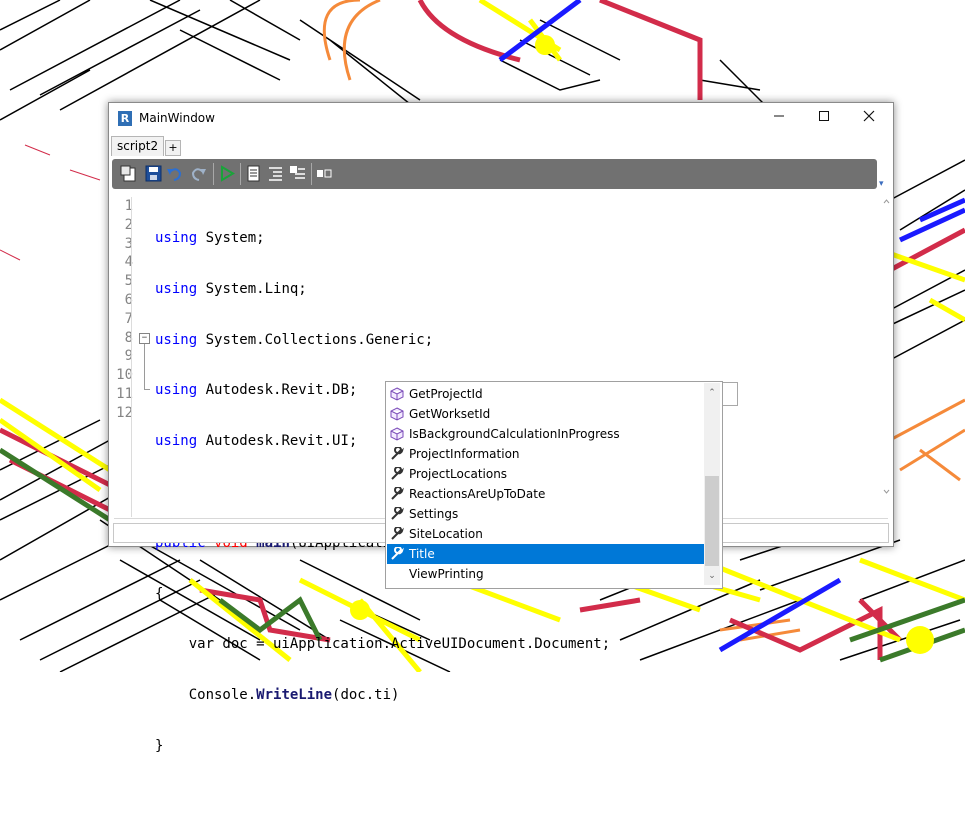  Describe the element at coordinates (174, 173) in the screenshot. I see `undo-icon` at that location.